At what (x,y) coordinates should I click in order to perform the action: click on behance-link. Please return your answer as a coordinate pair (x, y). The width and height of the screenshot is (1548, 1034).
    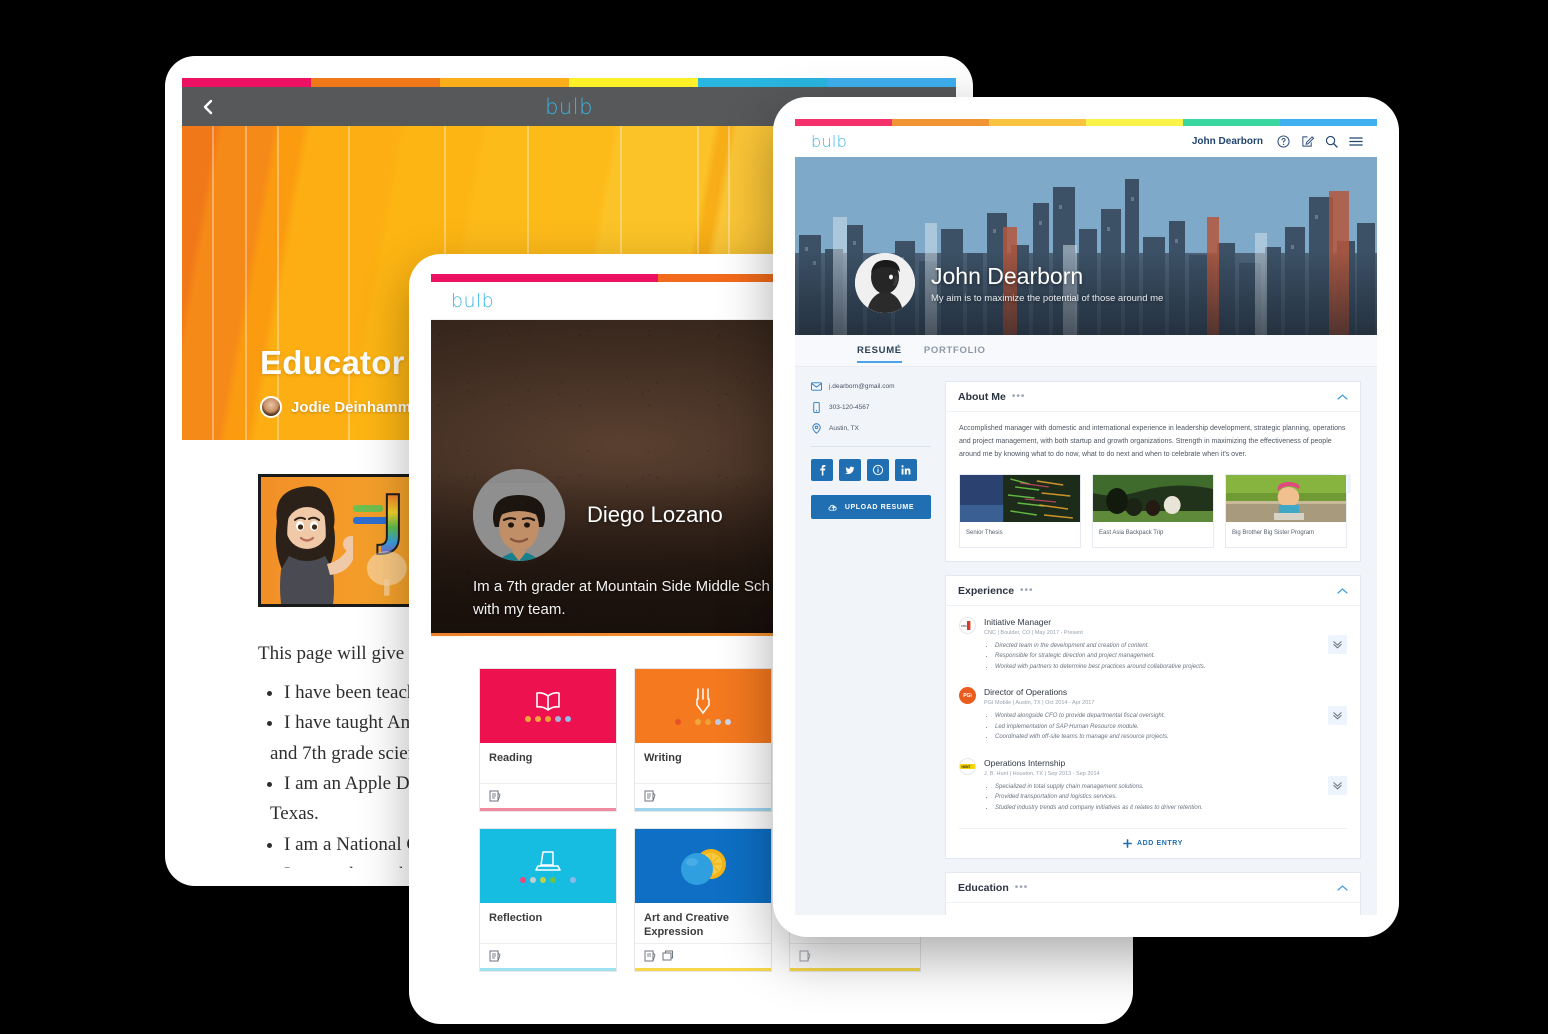
    Looking at the image, I should click on (878, 470).